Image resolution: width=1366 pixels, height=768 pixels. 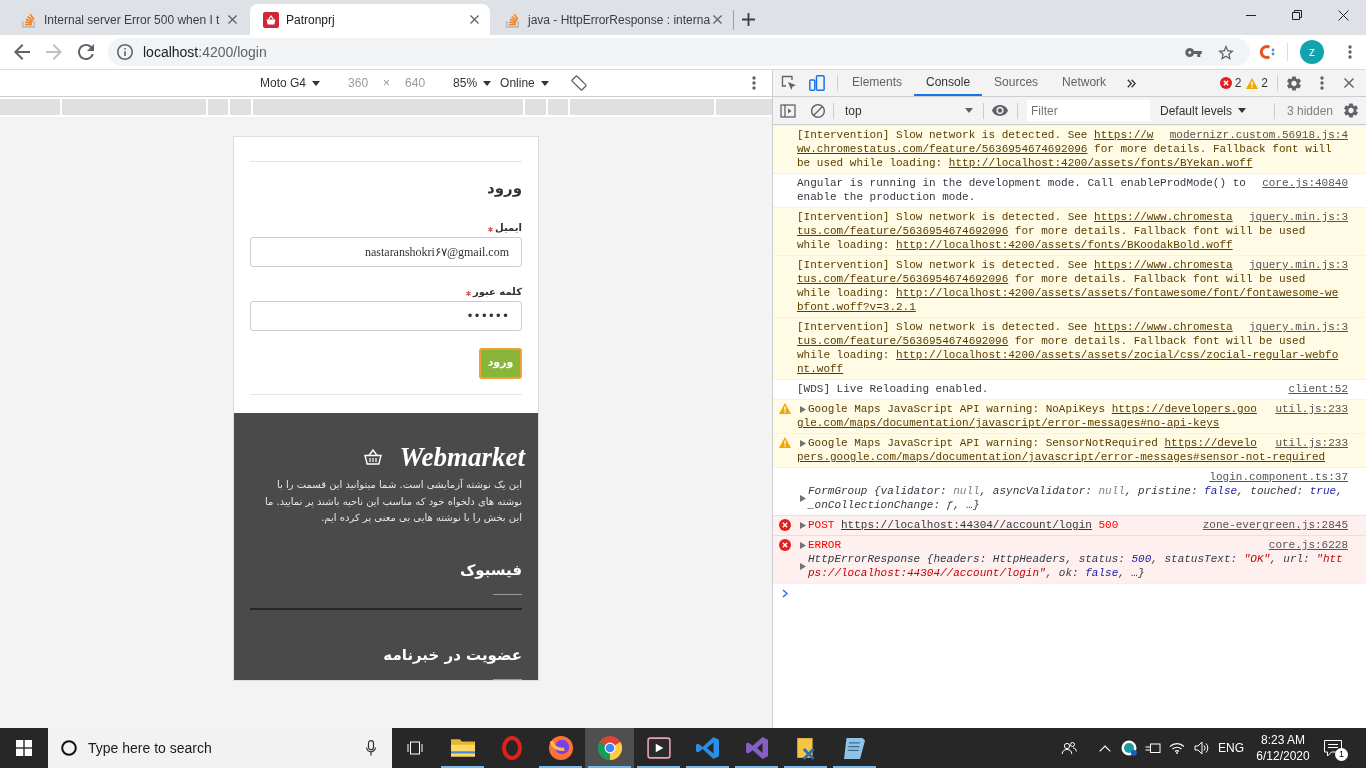 I want to click on minimize-icon, so click(x=1251, y=15).